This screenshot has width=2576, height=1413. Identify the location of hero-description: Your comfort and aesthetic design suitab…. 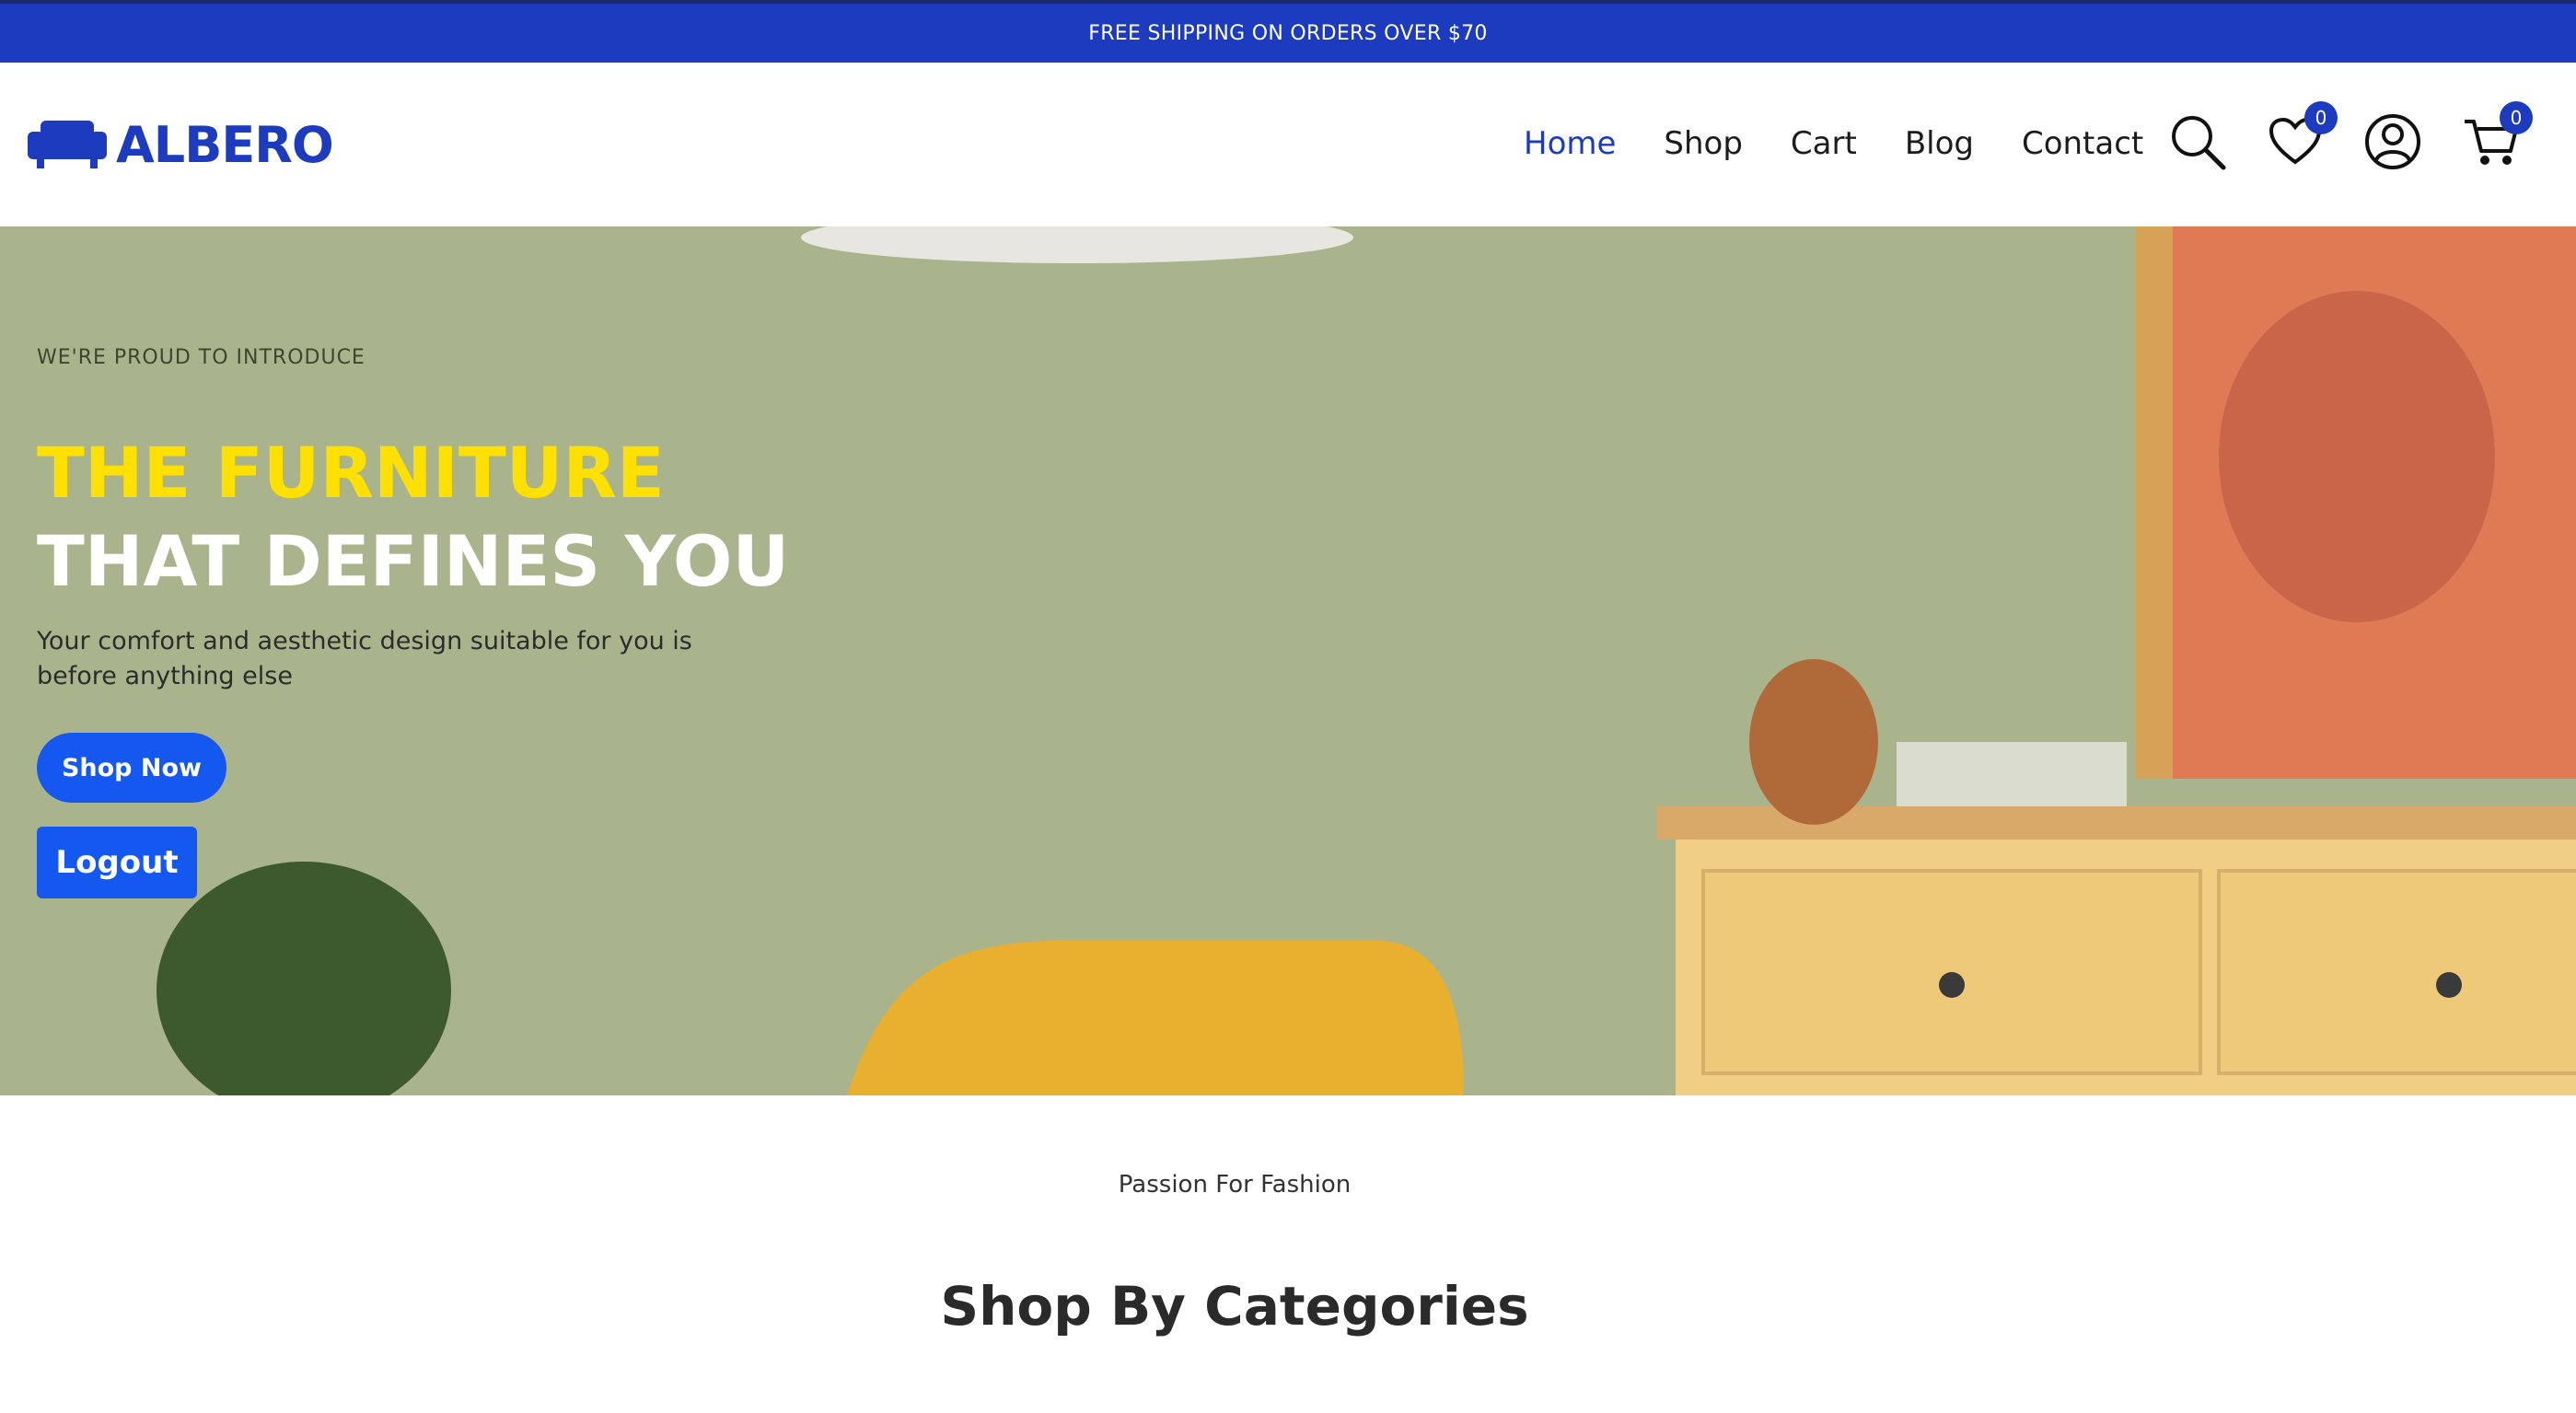
(364, 658).